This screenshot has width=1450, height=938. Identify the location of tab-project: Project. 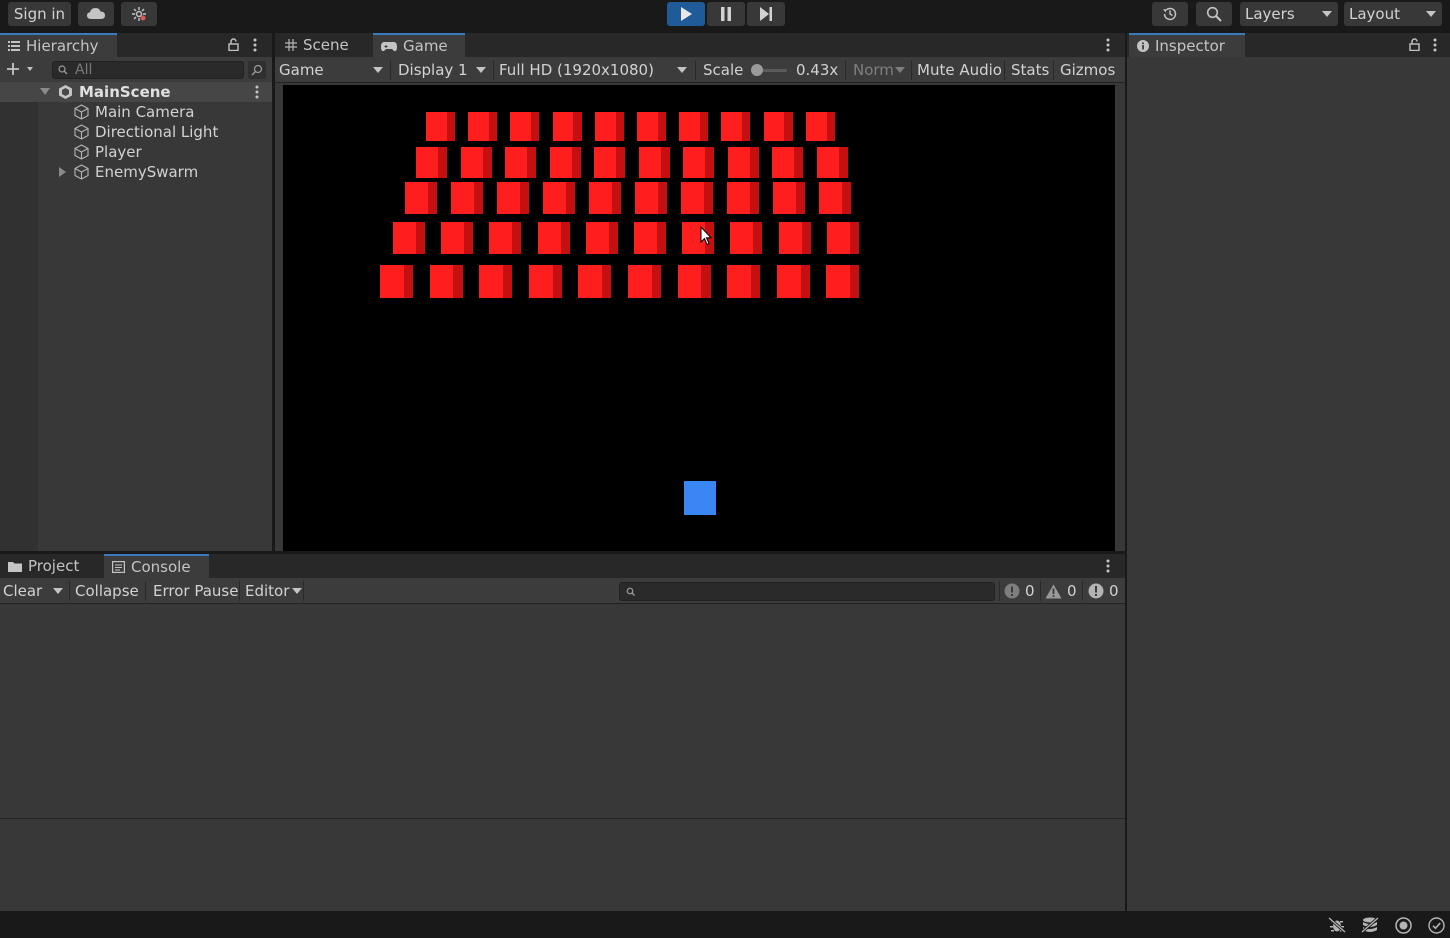
(50, 566).